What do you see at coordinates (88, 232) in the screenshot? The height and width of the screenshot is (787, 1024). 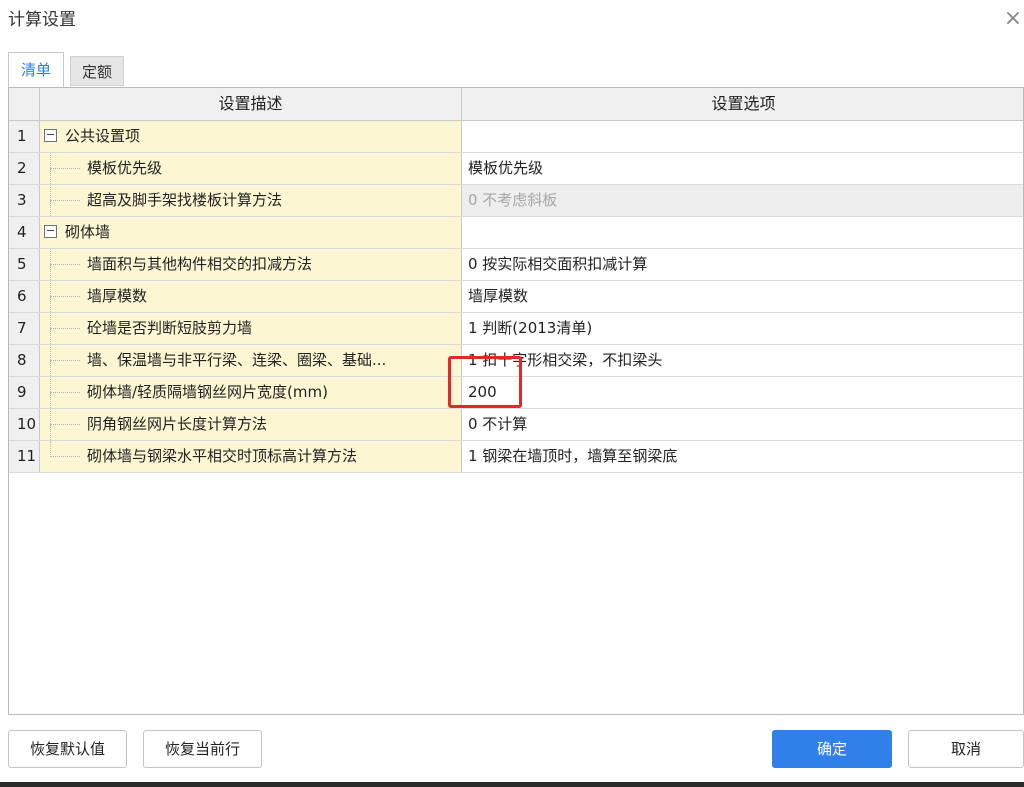 I see `group-label: 砌体墙` at bounding box center [88, 232].